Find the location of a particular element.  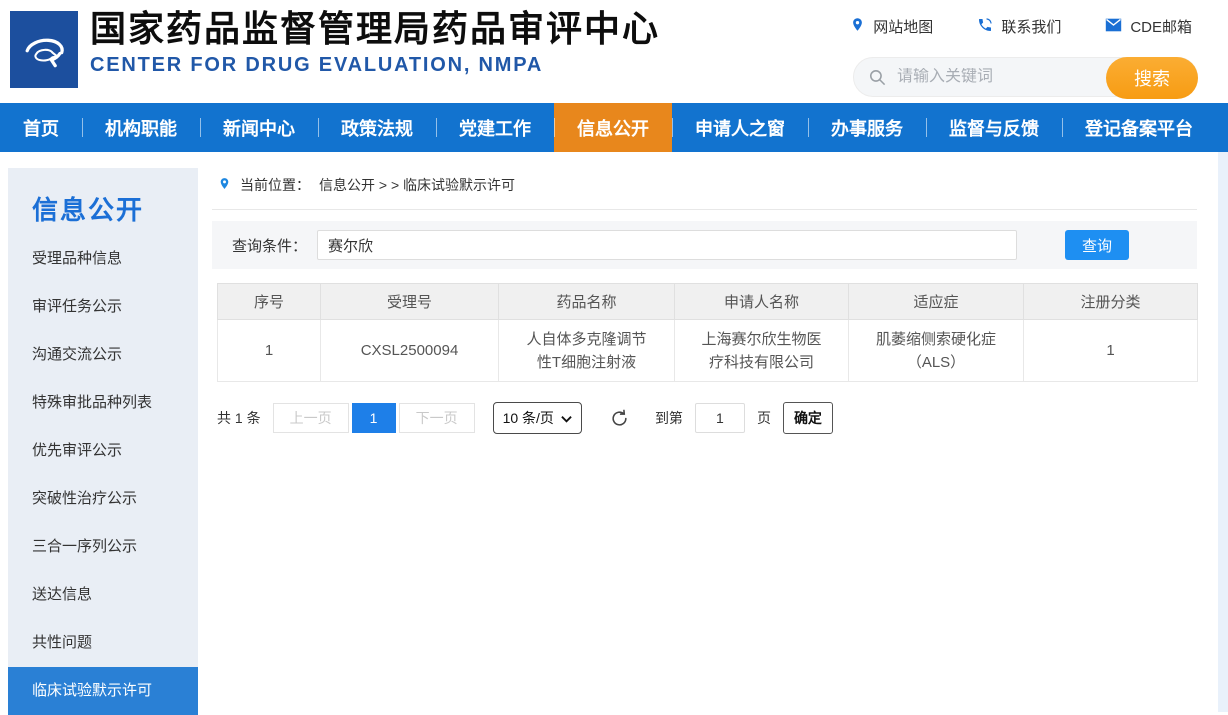

nav-item-applicant-window: 申请人之窗 is located at coordinates (740, 127).